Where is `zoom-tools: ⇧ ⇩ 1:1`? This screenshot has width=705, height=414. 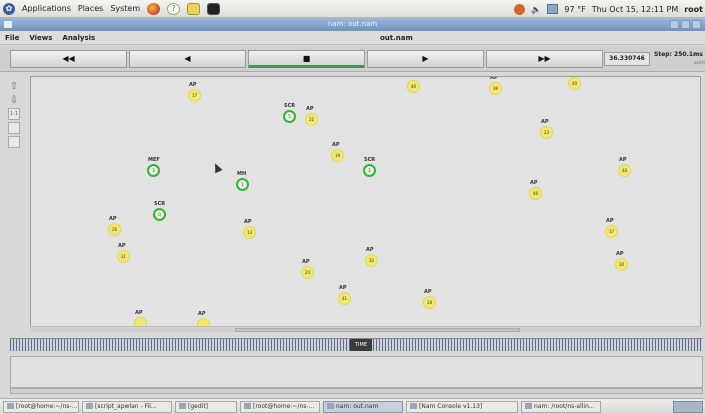 zoom-tools: ⇧ ⇩ 1:1 is located at coordinates (15, 115).